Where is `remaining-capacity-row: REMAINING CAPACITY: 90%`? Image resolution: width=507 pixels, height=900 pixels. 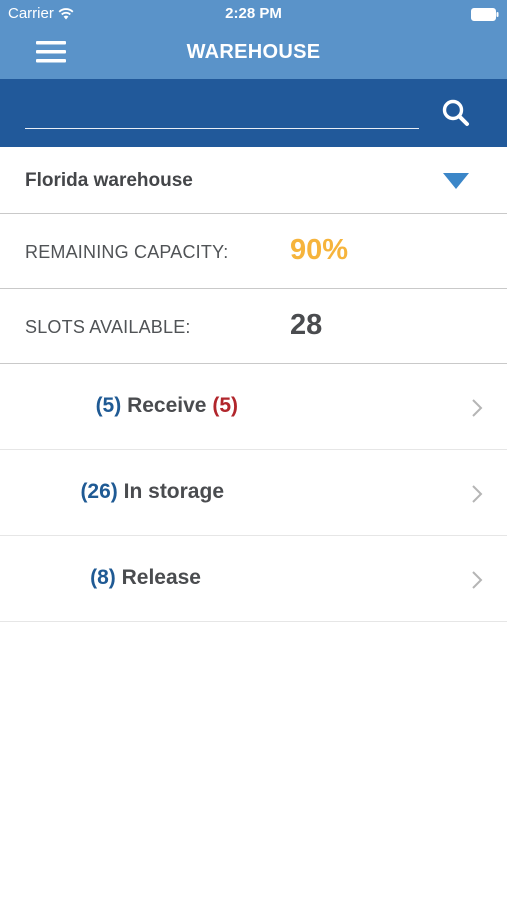 remaining-capacity-row: REMAINING CAPACITY: 90% is located at coordinates (253, 251).